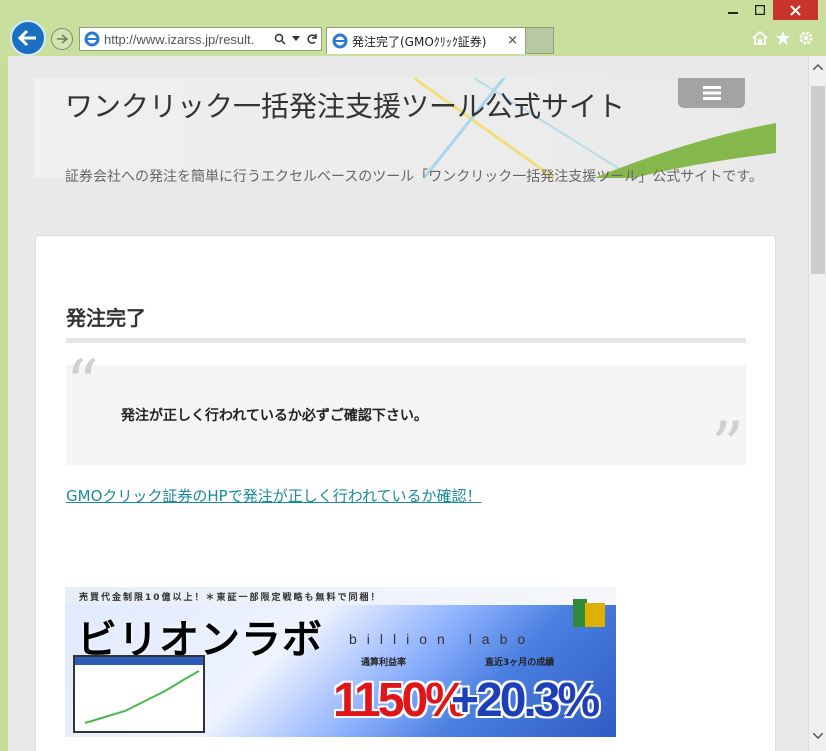  I want to click on tab-close-button: ×, so click(512, 40).